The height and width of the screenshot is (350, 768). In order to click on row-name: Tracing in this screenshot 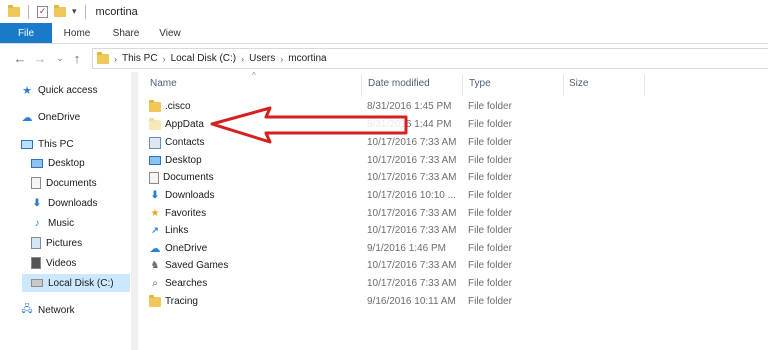, I will do `click(181, 301)`.